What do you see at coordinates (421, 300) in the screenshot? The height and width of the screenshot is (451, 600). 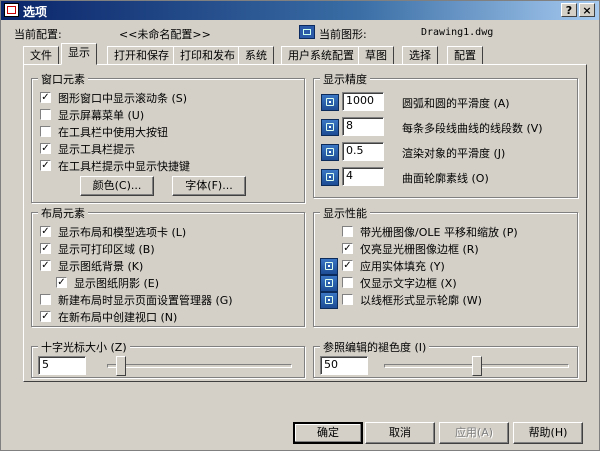 I see `checkbox-label: 以线框形式显示轮廓 (W)` at bounding box center [421, 300].